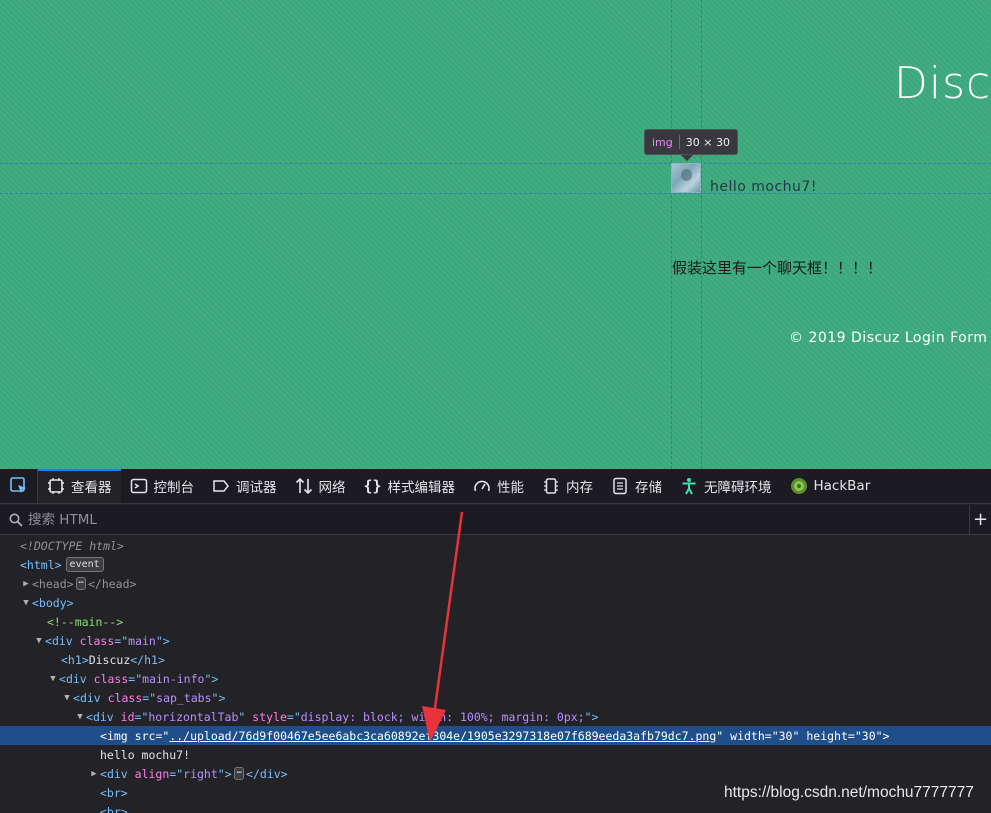  Describe the element at coordinates (139, 486) in the screenshot. I see `console-icon` at that location.